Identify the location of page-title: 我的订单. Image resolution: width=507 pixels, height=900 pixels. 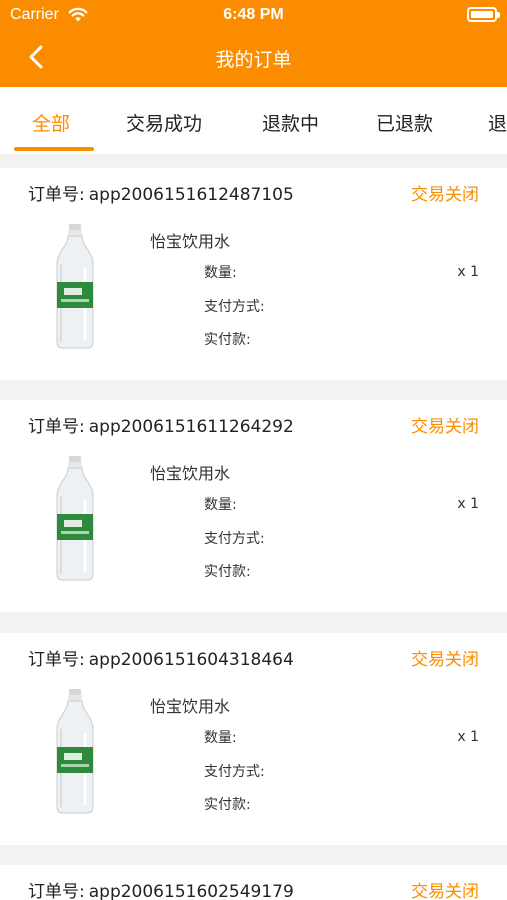
(253, 60).